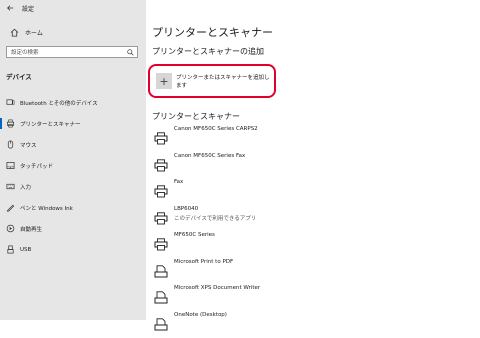 The height and width of the screenshot is (338, 480). I want to click on pen-icon, so click(10, 207).